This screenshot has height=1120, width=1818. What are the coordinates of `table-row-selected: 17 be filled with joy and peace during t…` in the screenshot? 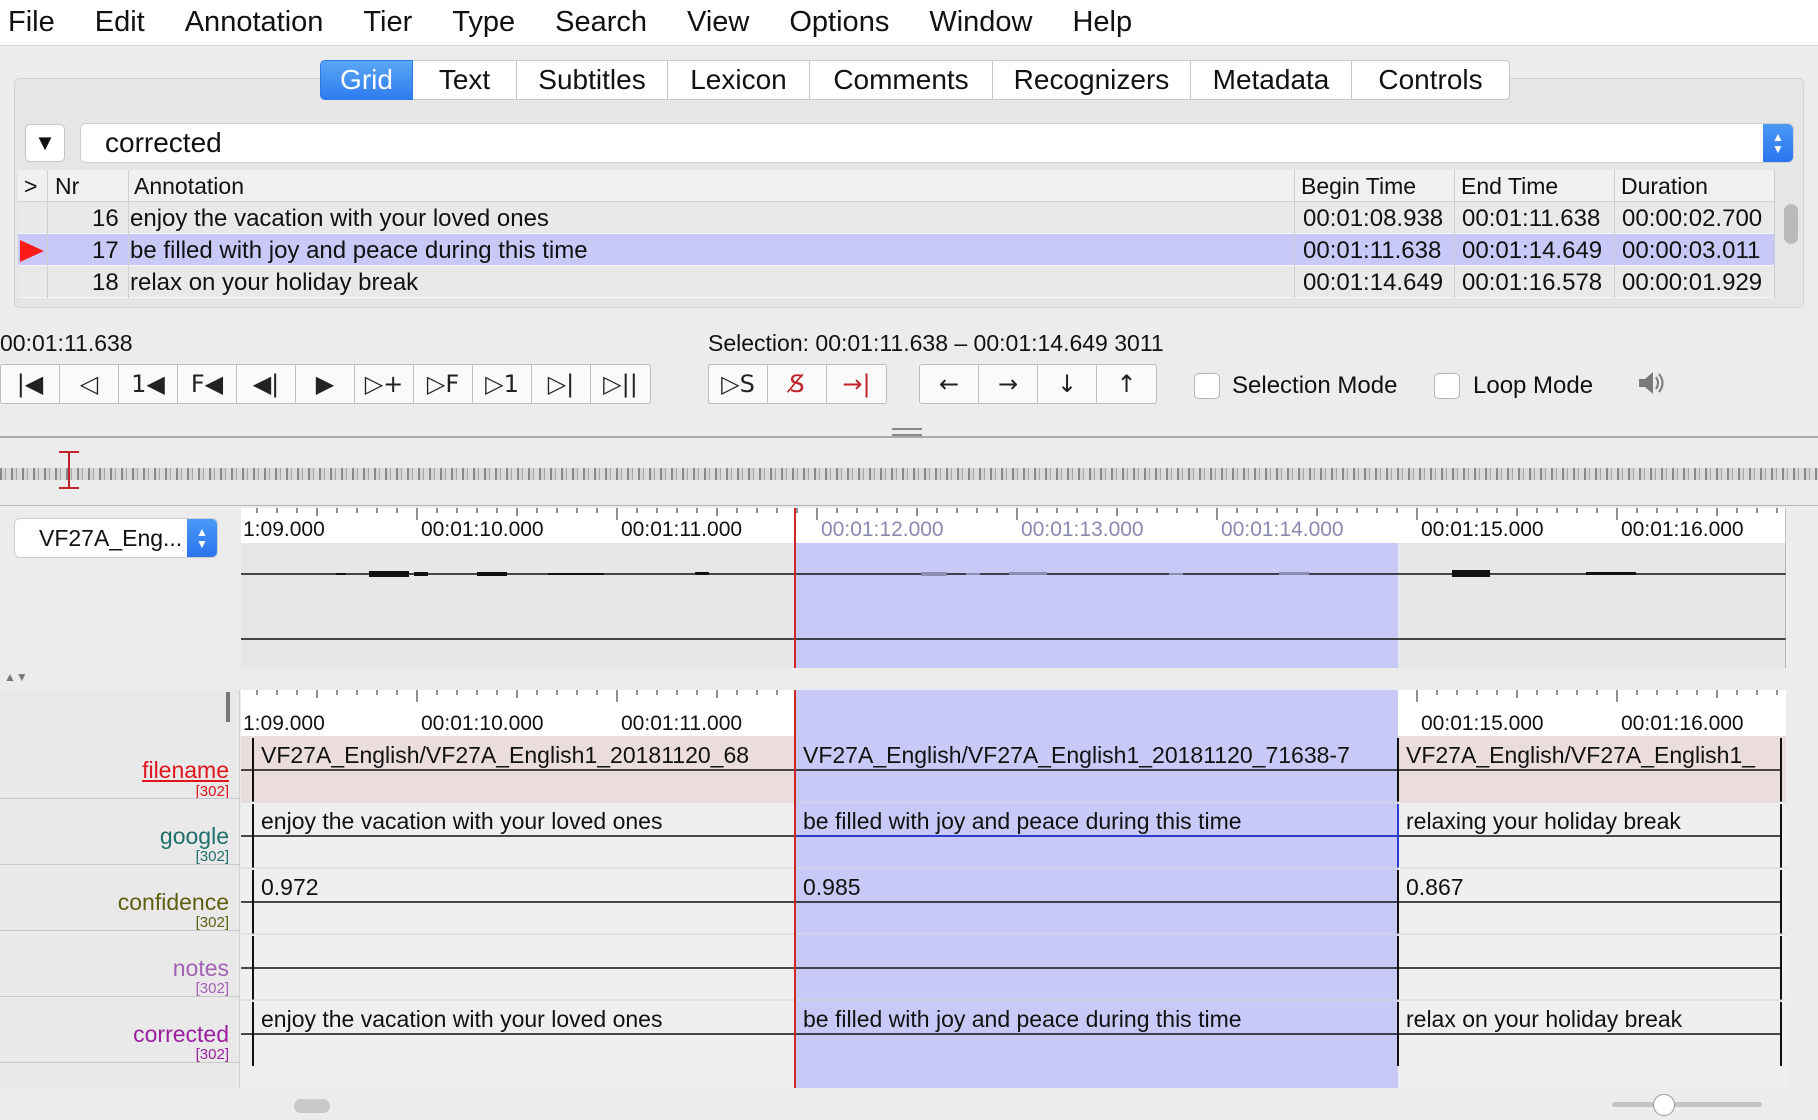 It's located at (896, 250).